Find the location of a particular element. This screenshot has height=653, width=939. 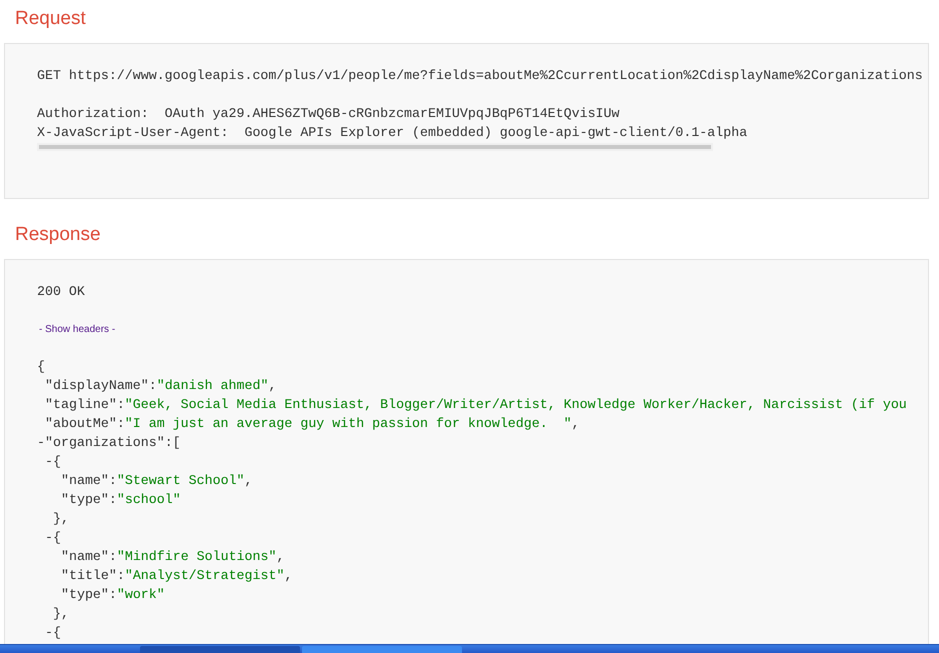

json-string: "danish ahmed" is located at coordinates (212, 385).